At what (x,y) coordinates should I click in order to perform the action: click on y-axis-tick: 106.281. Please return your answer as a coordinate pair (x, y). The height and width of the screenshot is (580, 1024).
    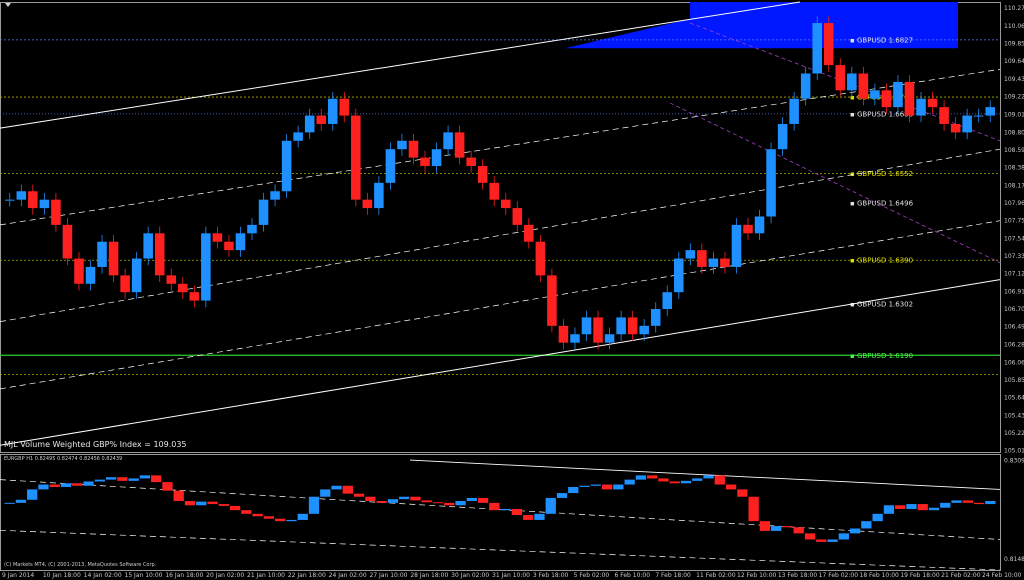
    Looking at the image, I should click on (1014, 344).